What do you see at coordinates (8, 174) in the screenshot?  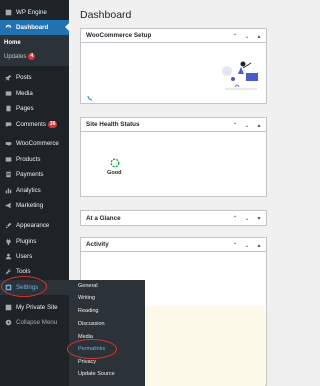 I see `payments-icon` at bounding box center [8, 174].